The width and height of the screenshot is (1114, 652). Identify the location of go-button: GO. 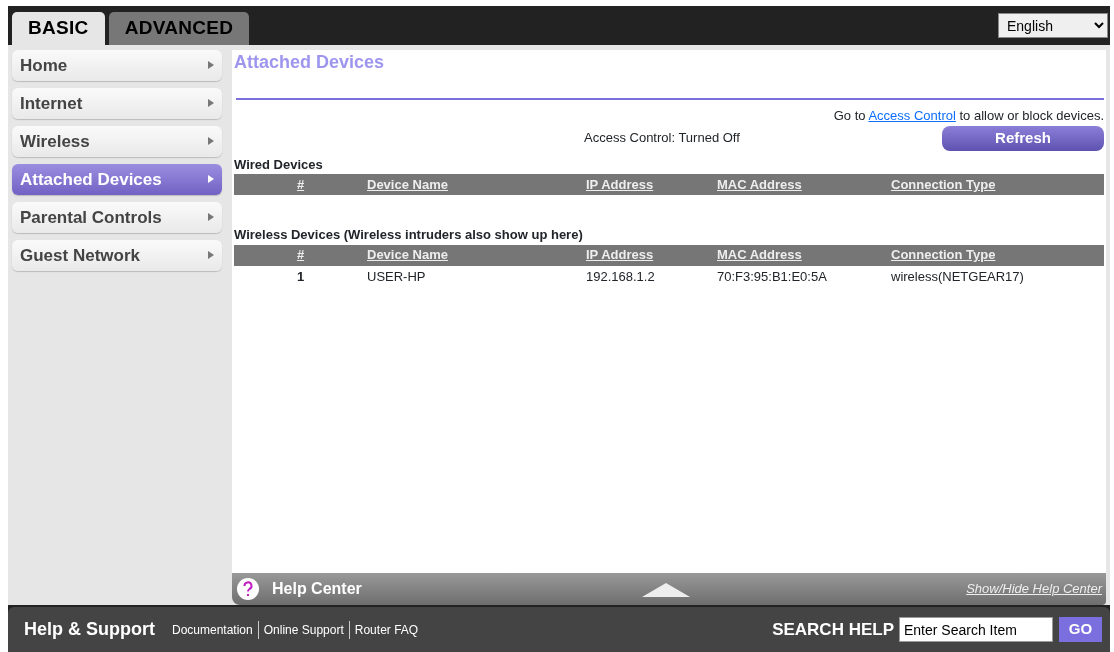
(1080, 629).